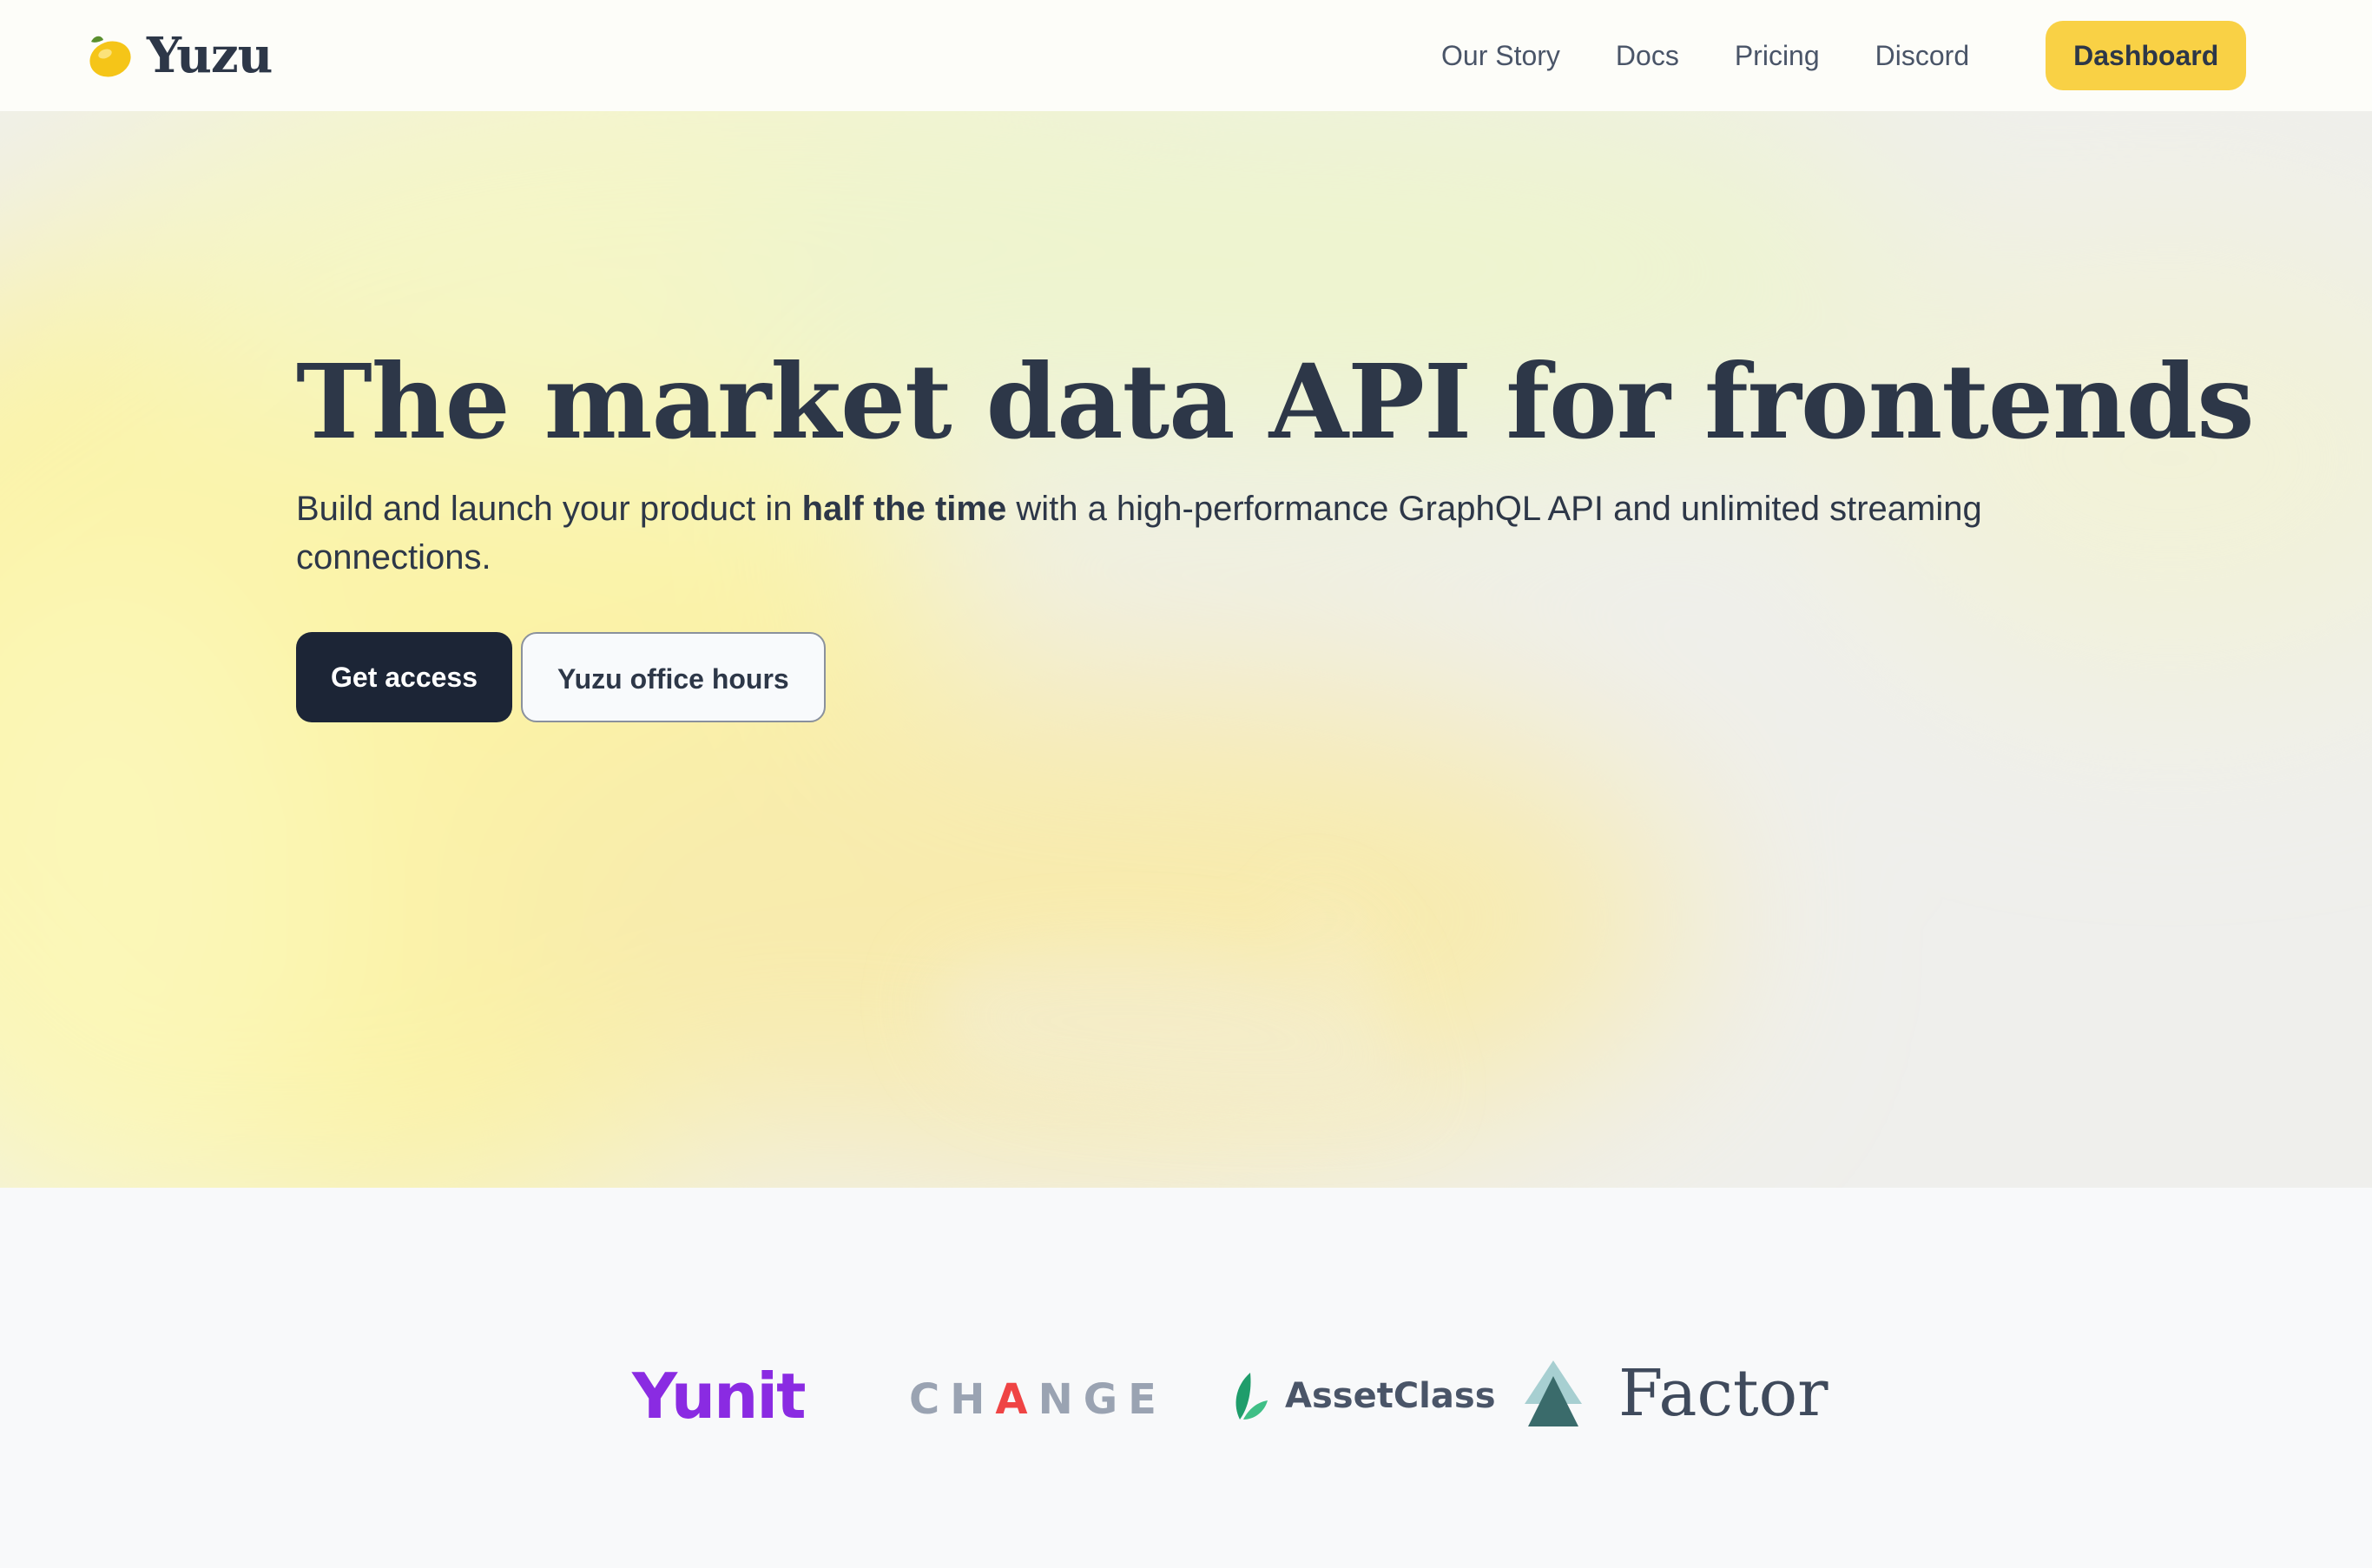 The height and width of the screenshot is (1568, 2372). Describe the element at coordinates (1922, 56) in the screenshot. I see `nav-discord: Discord` at that location.